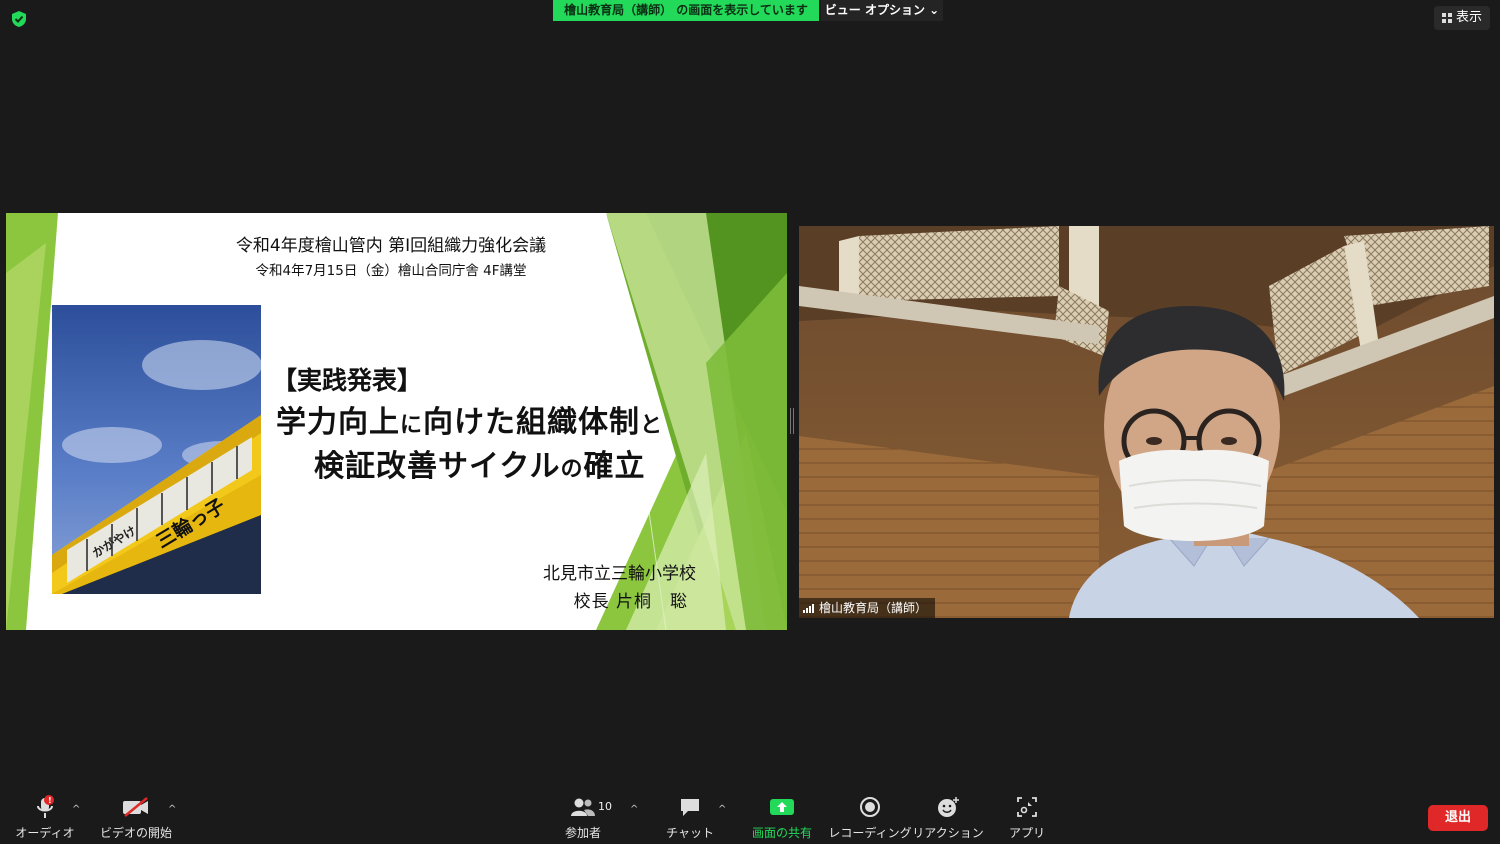  I want to click on chat-button: チャット, so click(690, 818).